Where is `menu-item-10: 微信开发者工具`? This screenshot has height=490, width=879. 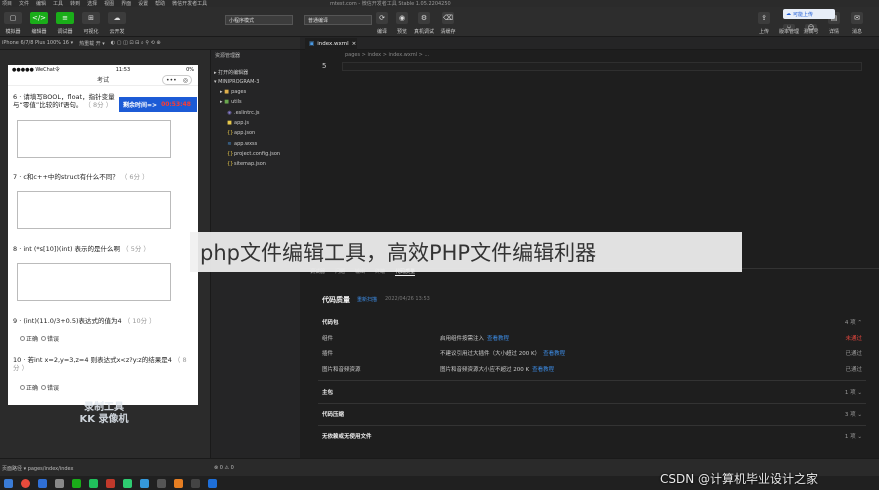
menu-item-10: 微信开发者工具 is located at coordinates (189, 3).